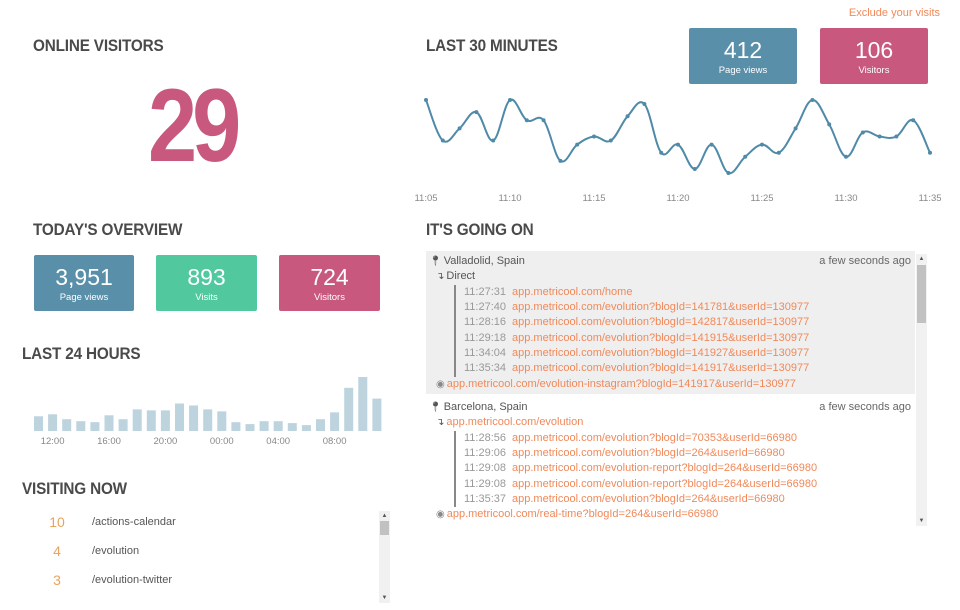  I want to click on visit-count: 4, so click(57, 551).